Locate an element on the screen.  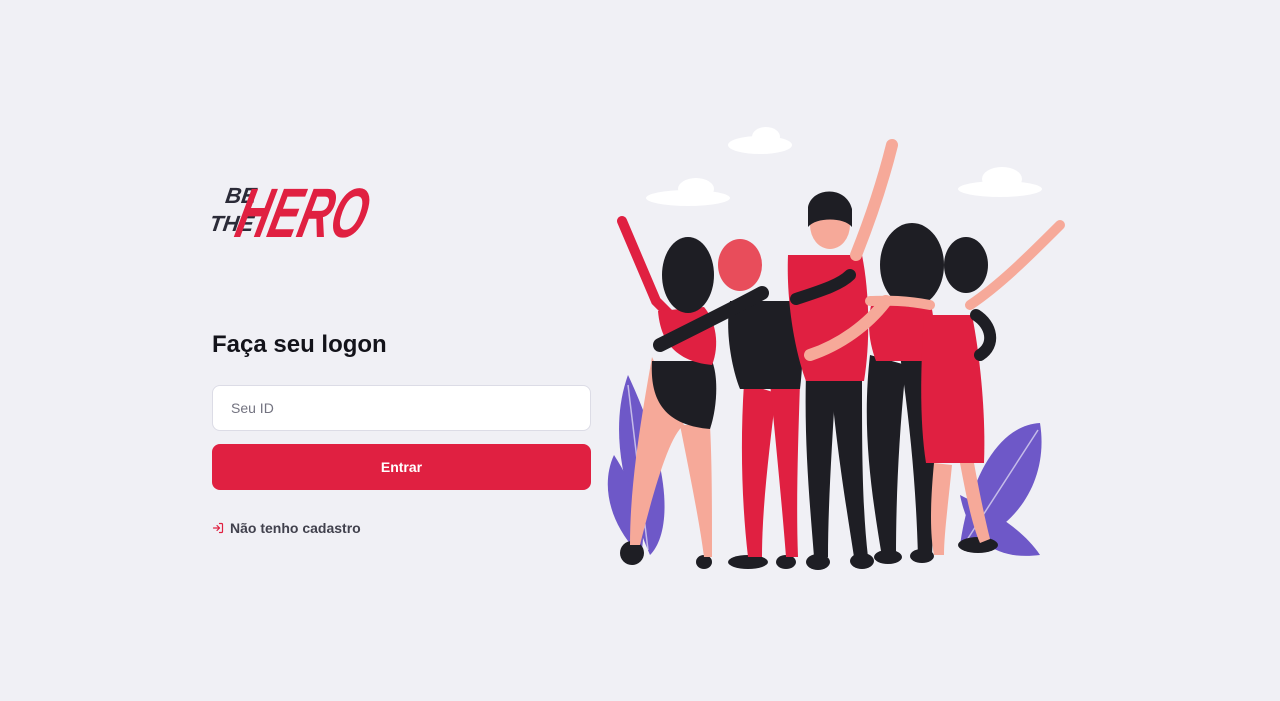
be-the-hero-logo: BE THE HERO is located at coordinates (295, 212).